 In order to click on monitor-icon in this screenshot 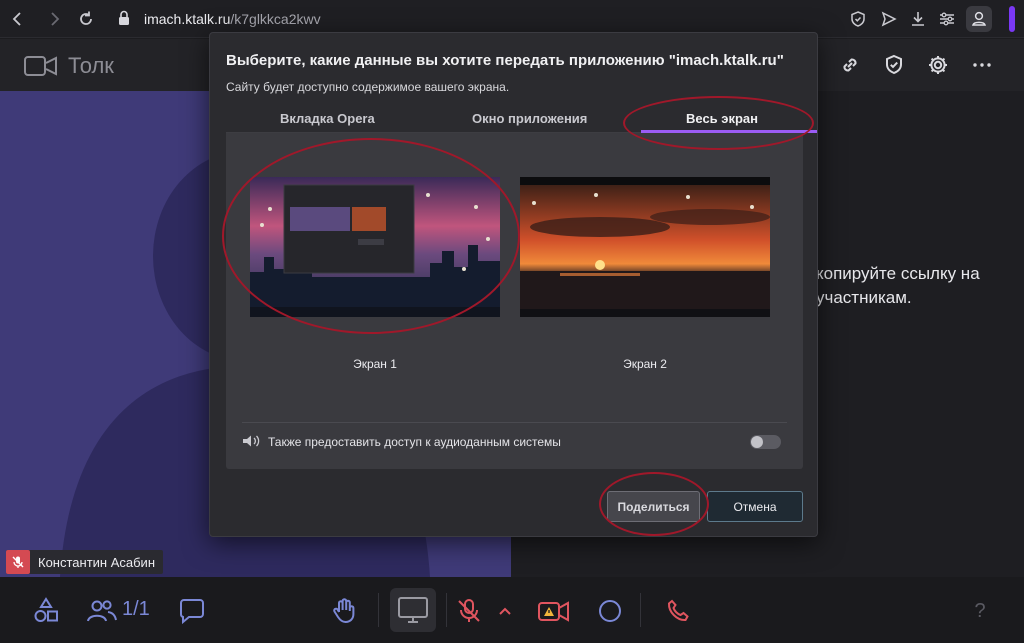, I will do `click(413, 610)`.